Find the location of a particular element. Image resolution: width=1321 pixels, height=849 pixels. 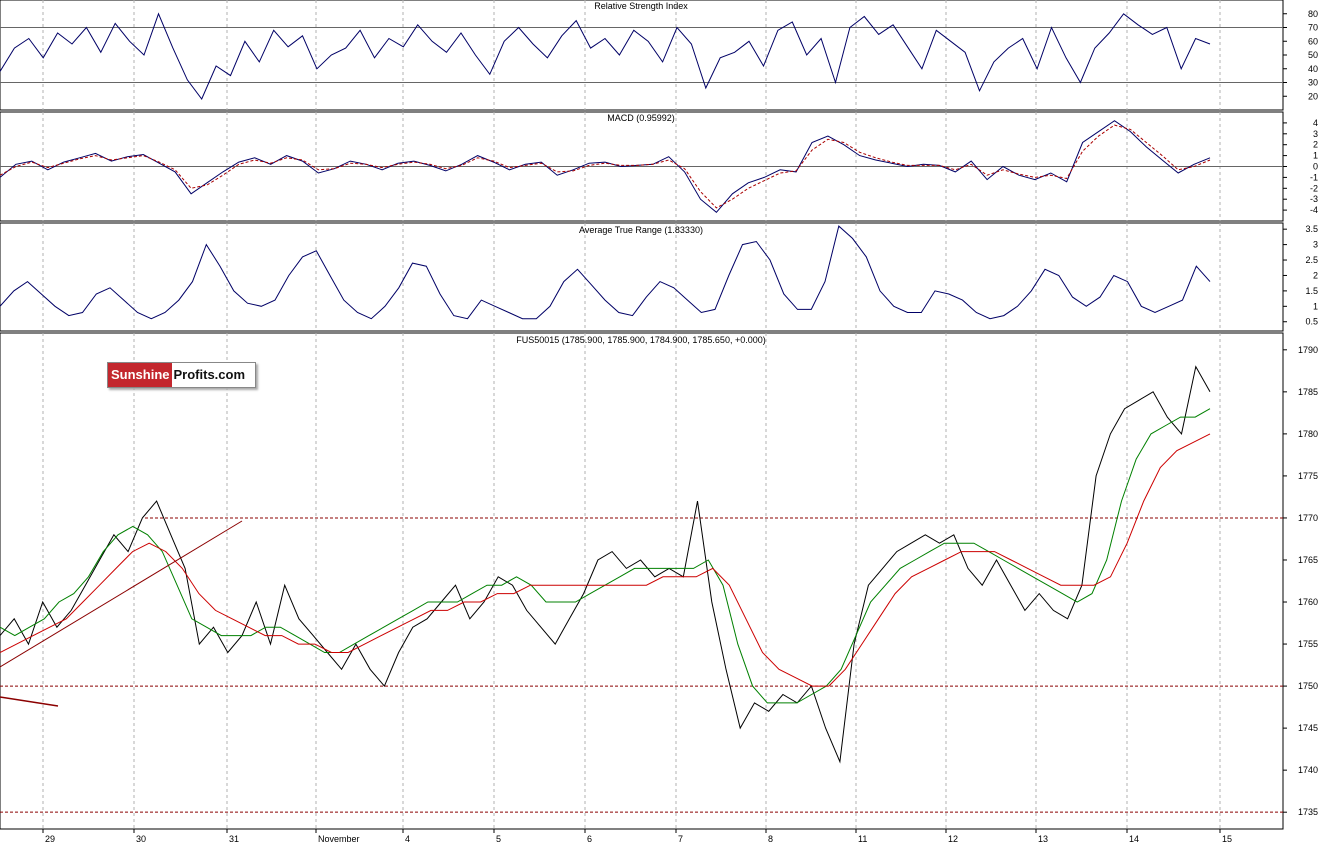

y-tick-label: 1750 is located at coordinates (1308, 686).